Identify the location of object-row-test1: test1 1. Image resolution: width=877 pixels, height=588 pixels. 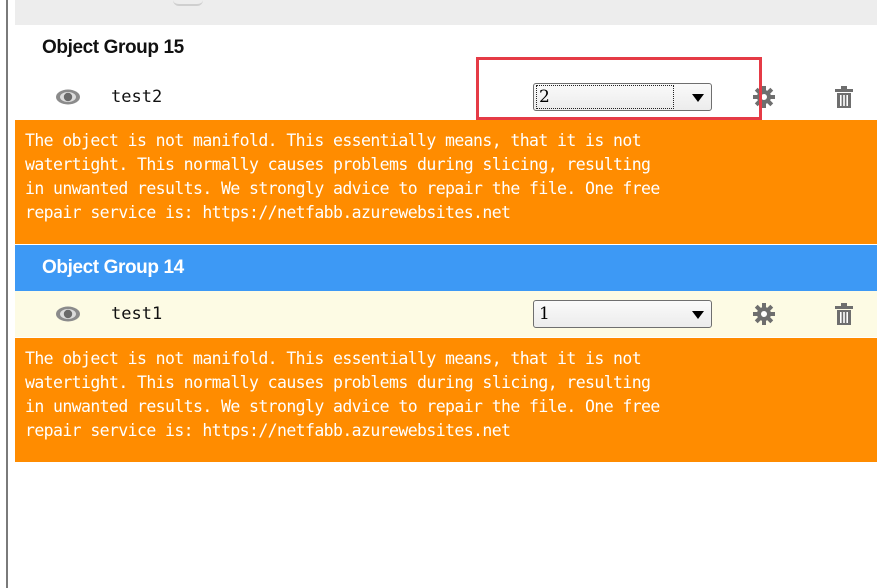
(446, 314).